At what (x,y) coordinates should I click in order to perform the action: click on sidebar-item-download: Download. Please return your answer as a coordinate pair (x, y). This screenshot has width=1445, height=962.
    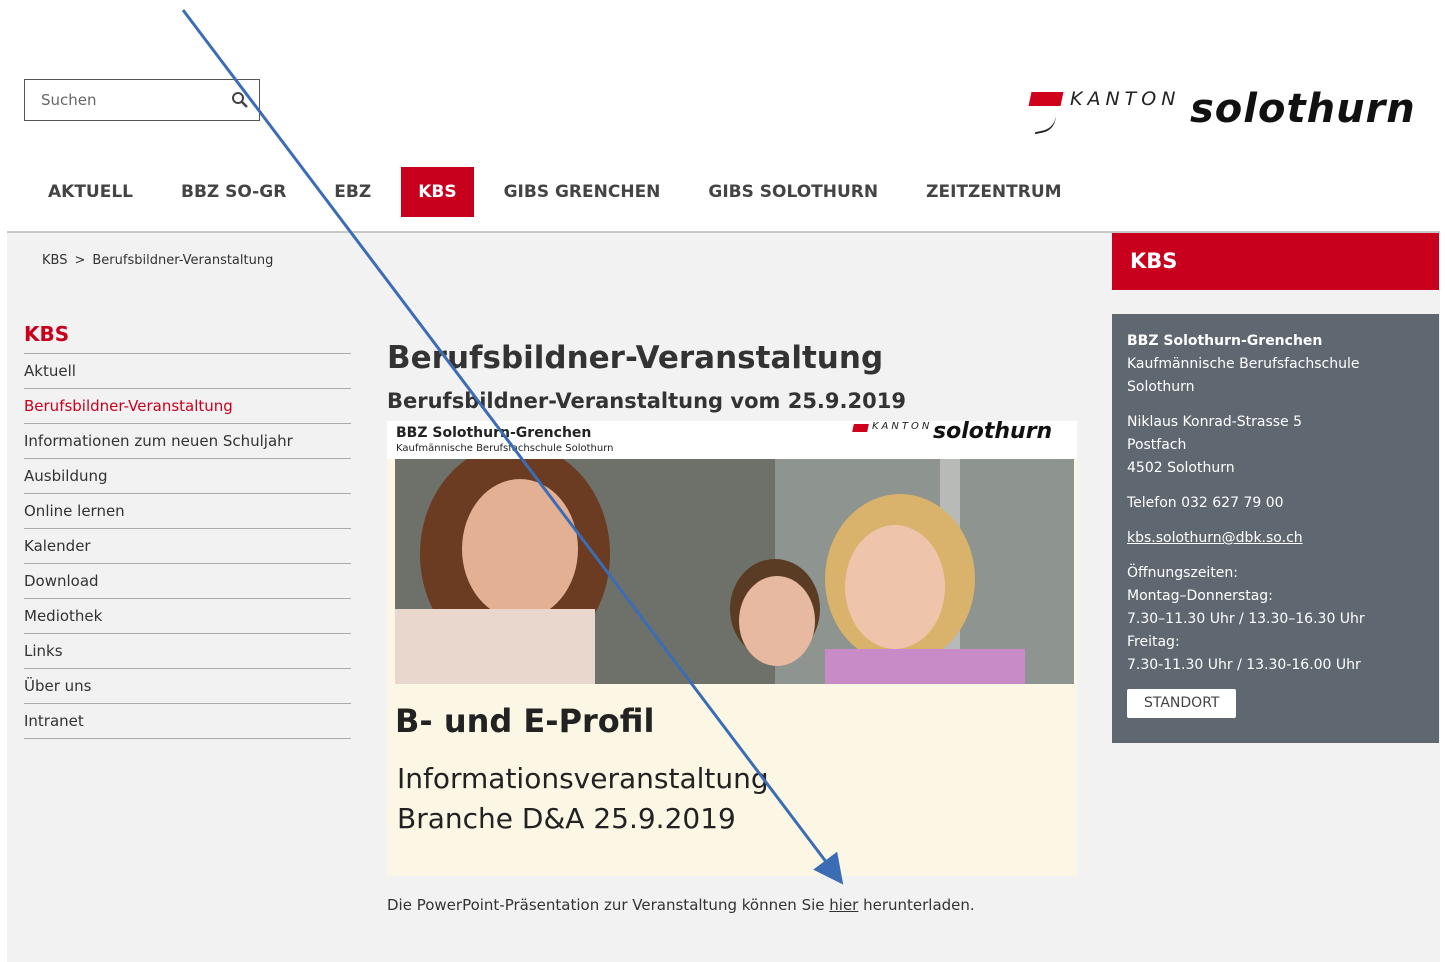
    Looking at the image, I should click on (187, 581).